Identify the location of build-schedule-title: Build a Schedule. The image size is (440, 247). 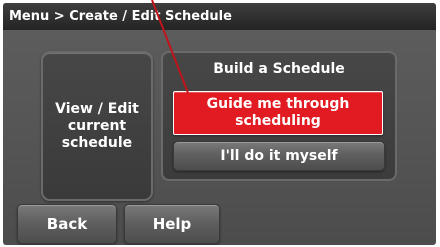
(279, 69).